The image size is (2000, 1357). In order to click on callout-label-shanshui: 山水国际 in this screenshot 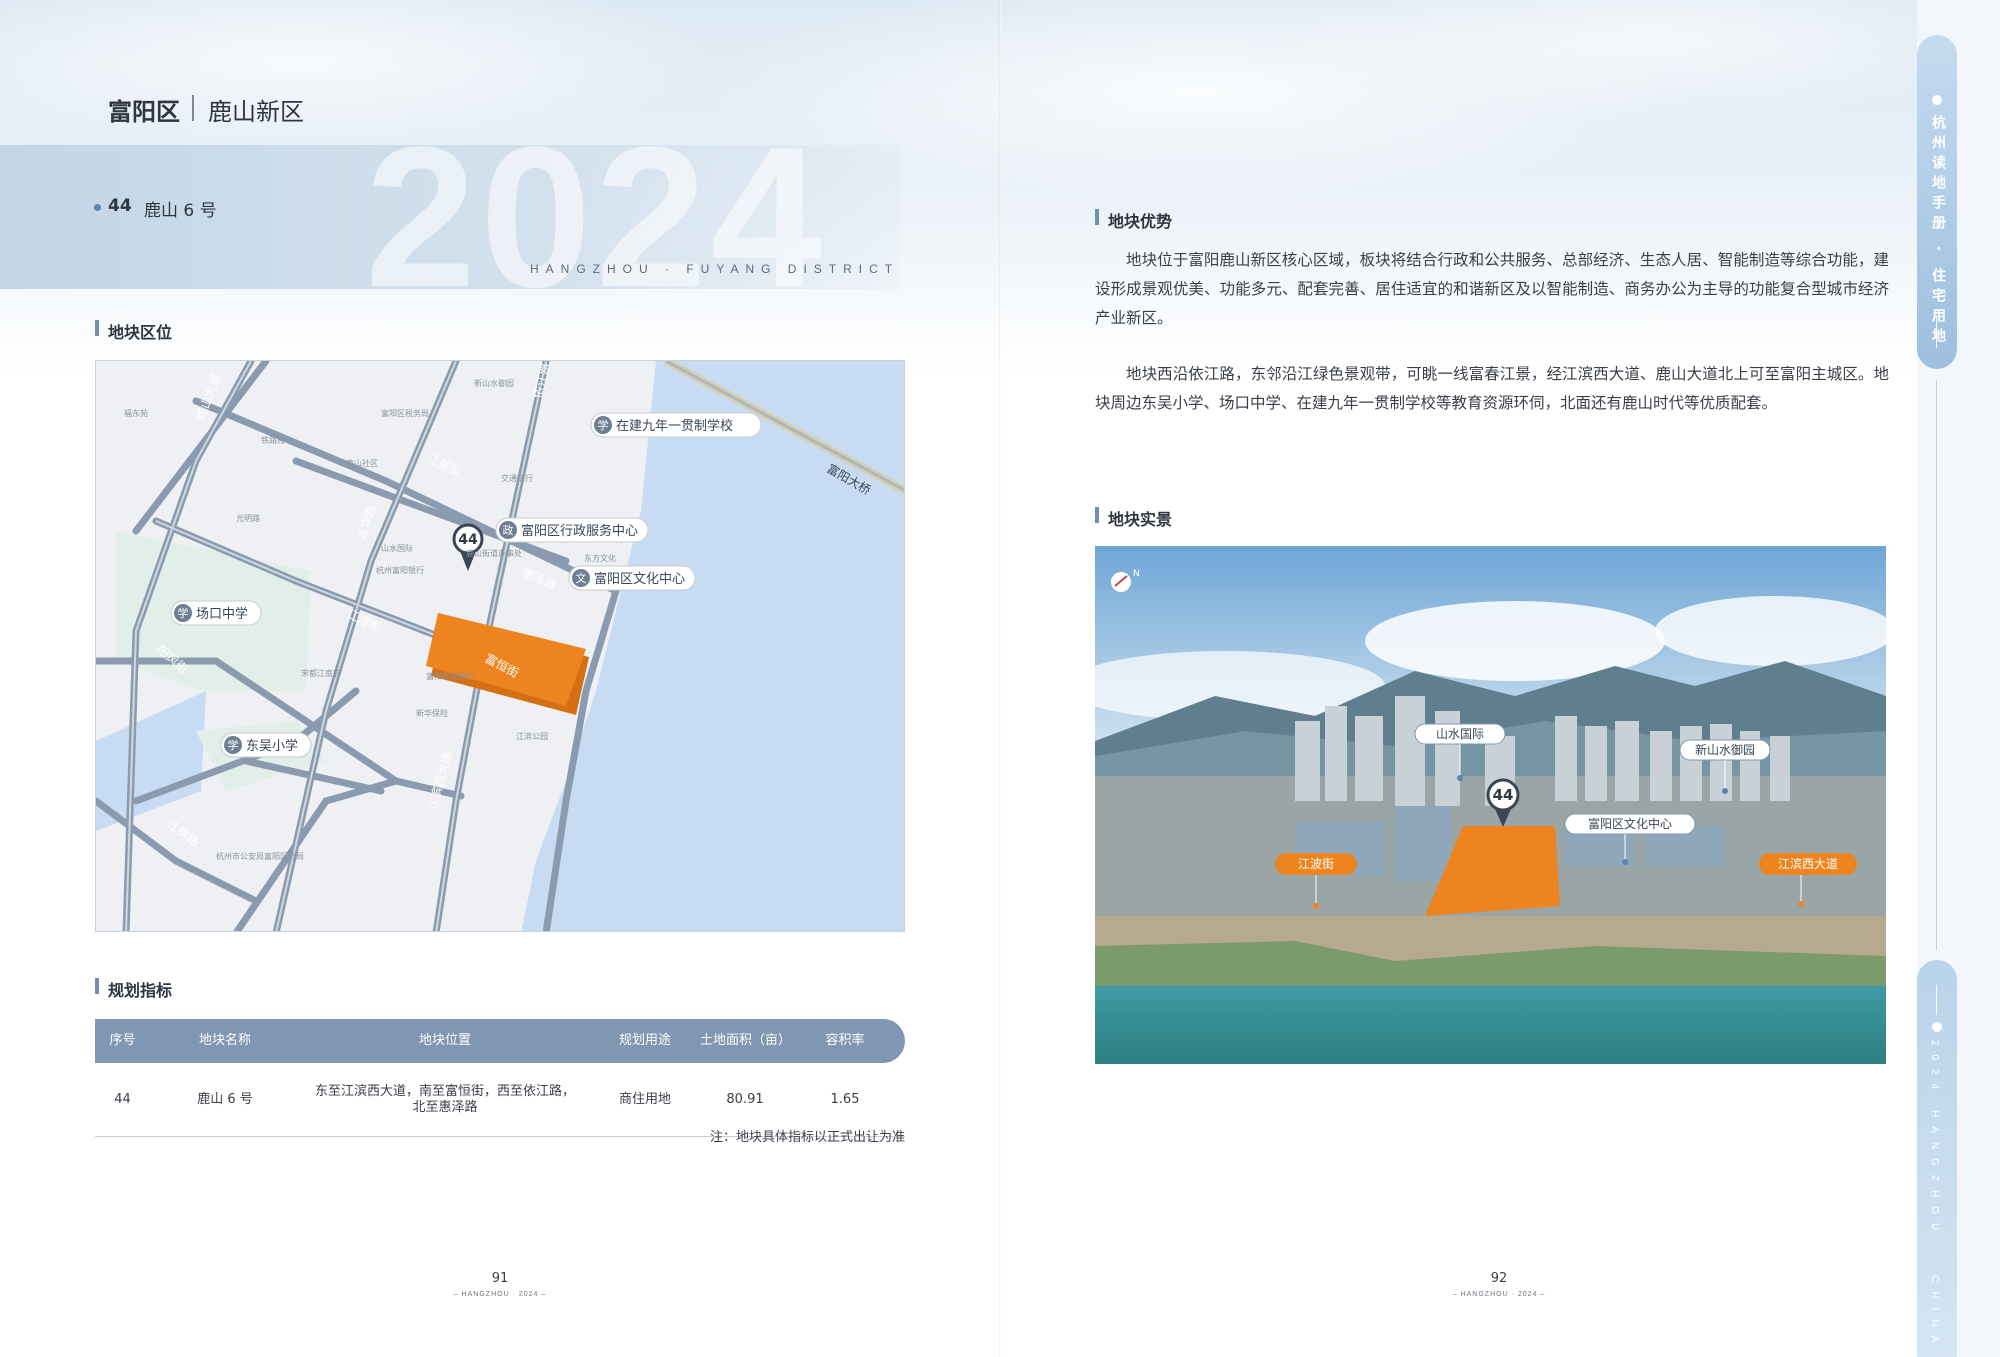, I will do `click(1460, 734)`.